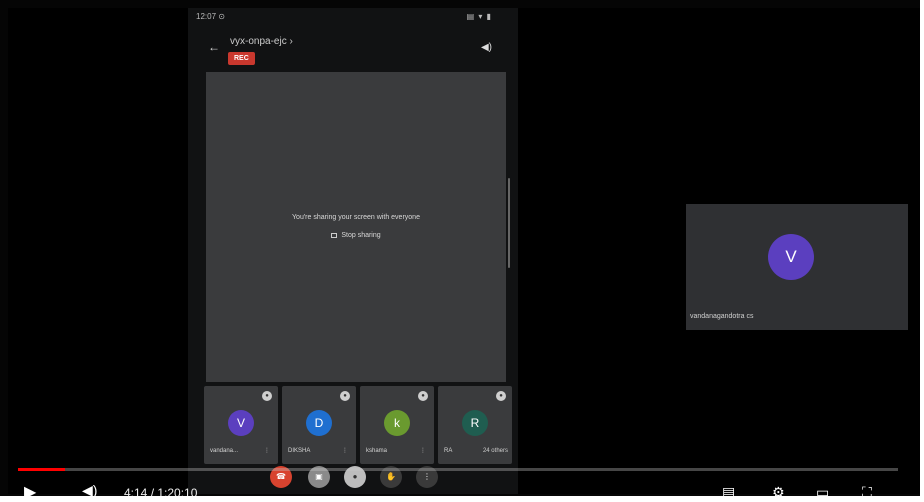  I want to click on meet-header: ← vyx-onpa-ejc › REC ◀), so click(353, 51).